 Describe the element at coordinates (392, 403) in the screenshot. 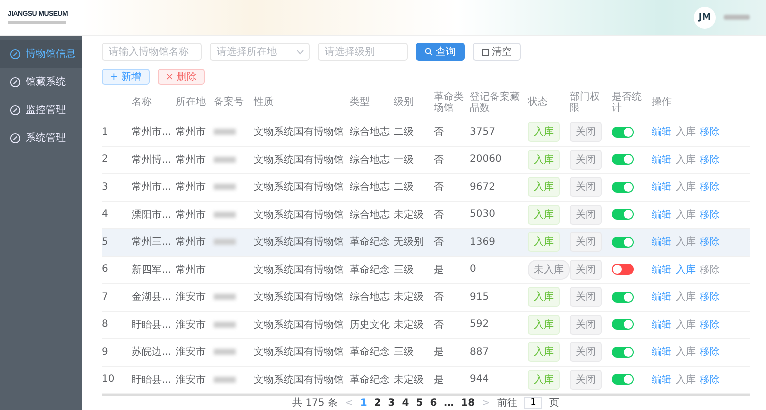

I see `page-number: 3` at that location.